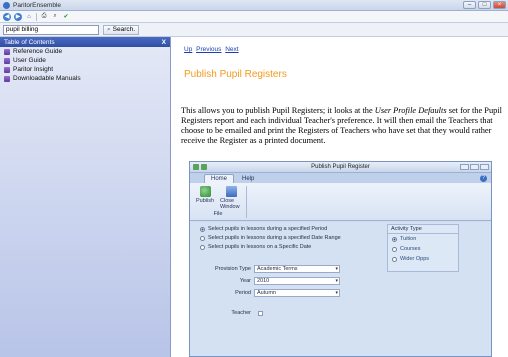 This screenshot has height=357, width=508. I want to click on radio-label: Tuition, so click(408, 239).